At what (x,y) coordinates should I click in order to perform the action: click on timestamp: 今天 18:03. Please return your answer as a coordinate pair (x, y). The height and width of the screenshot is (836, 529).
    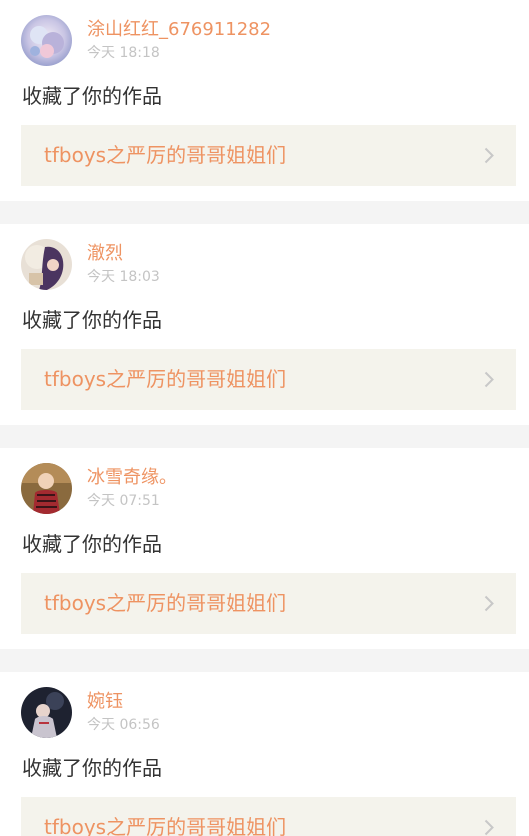
    Looking at the image, I should click on (123, 277).